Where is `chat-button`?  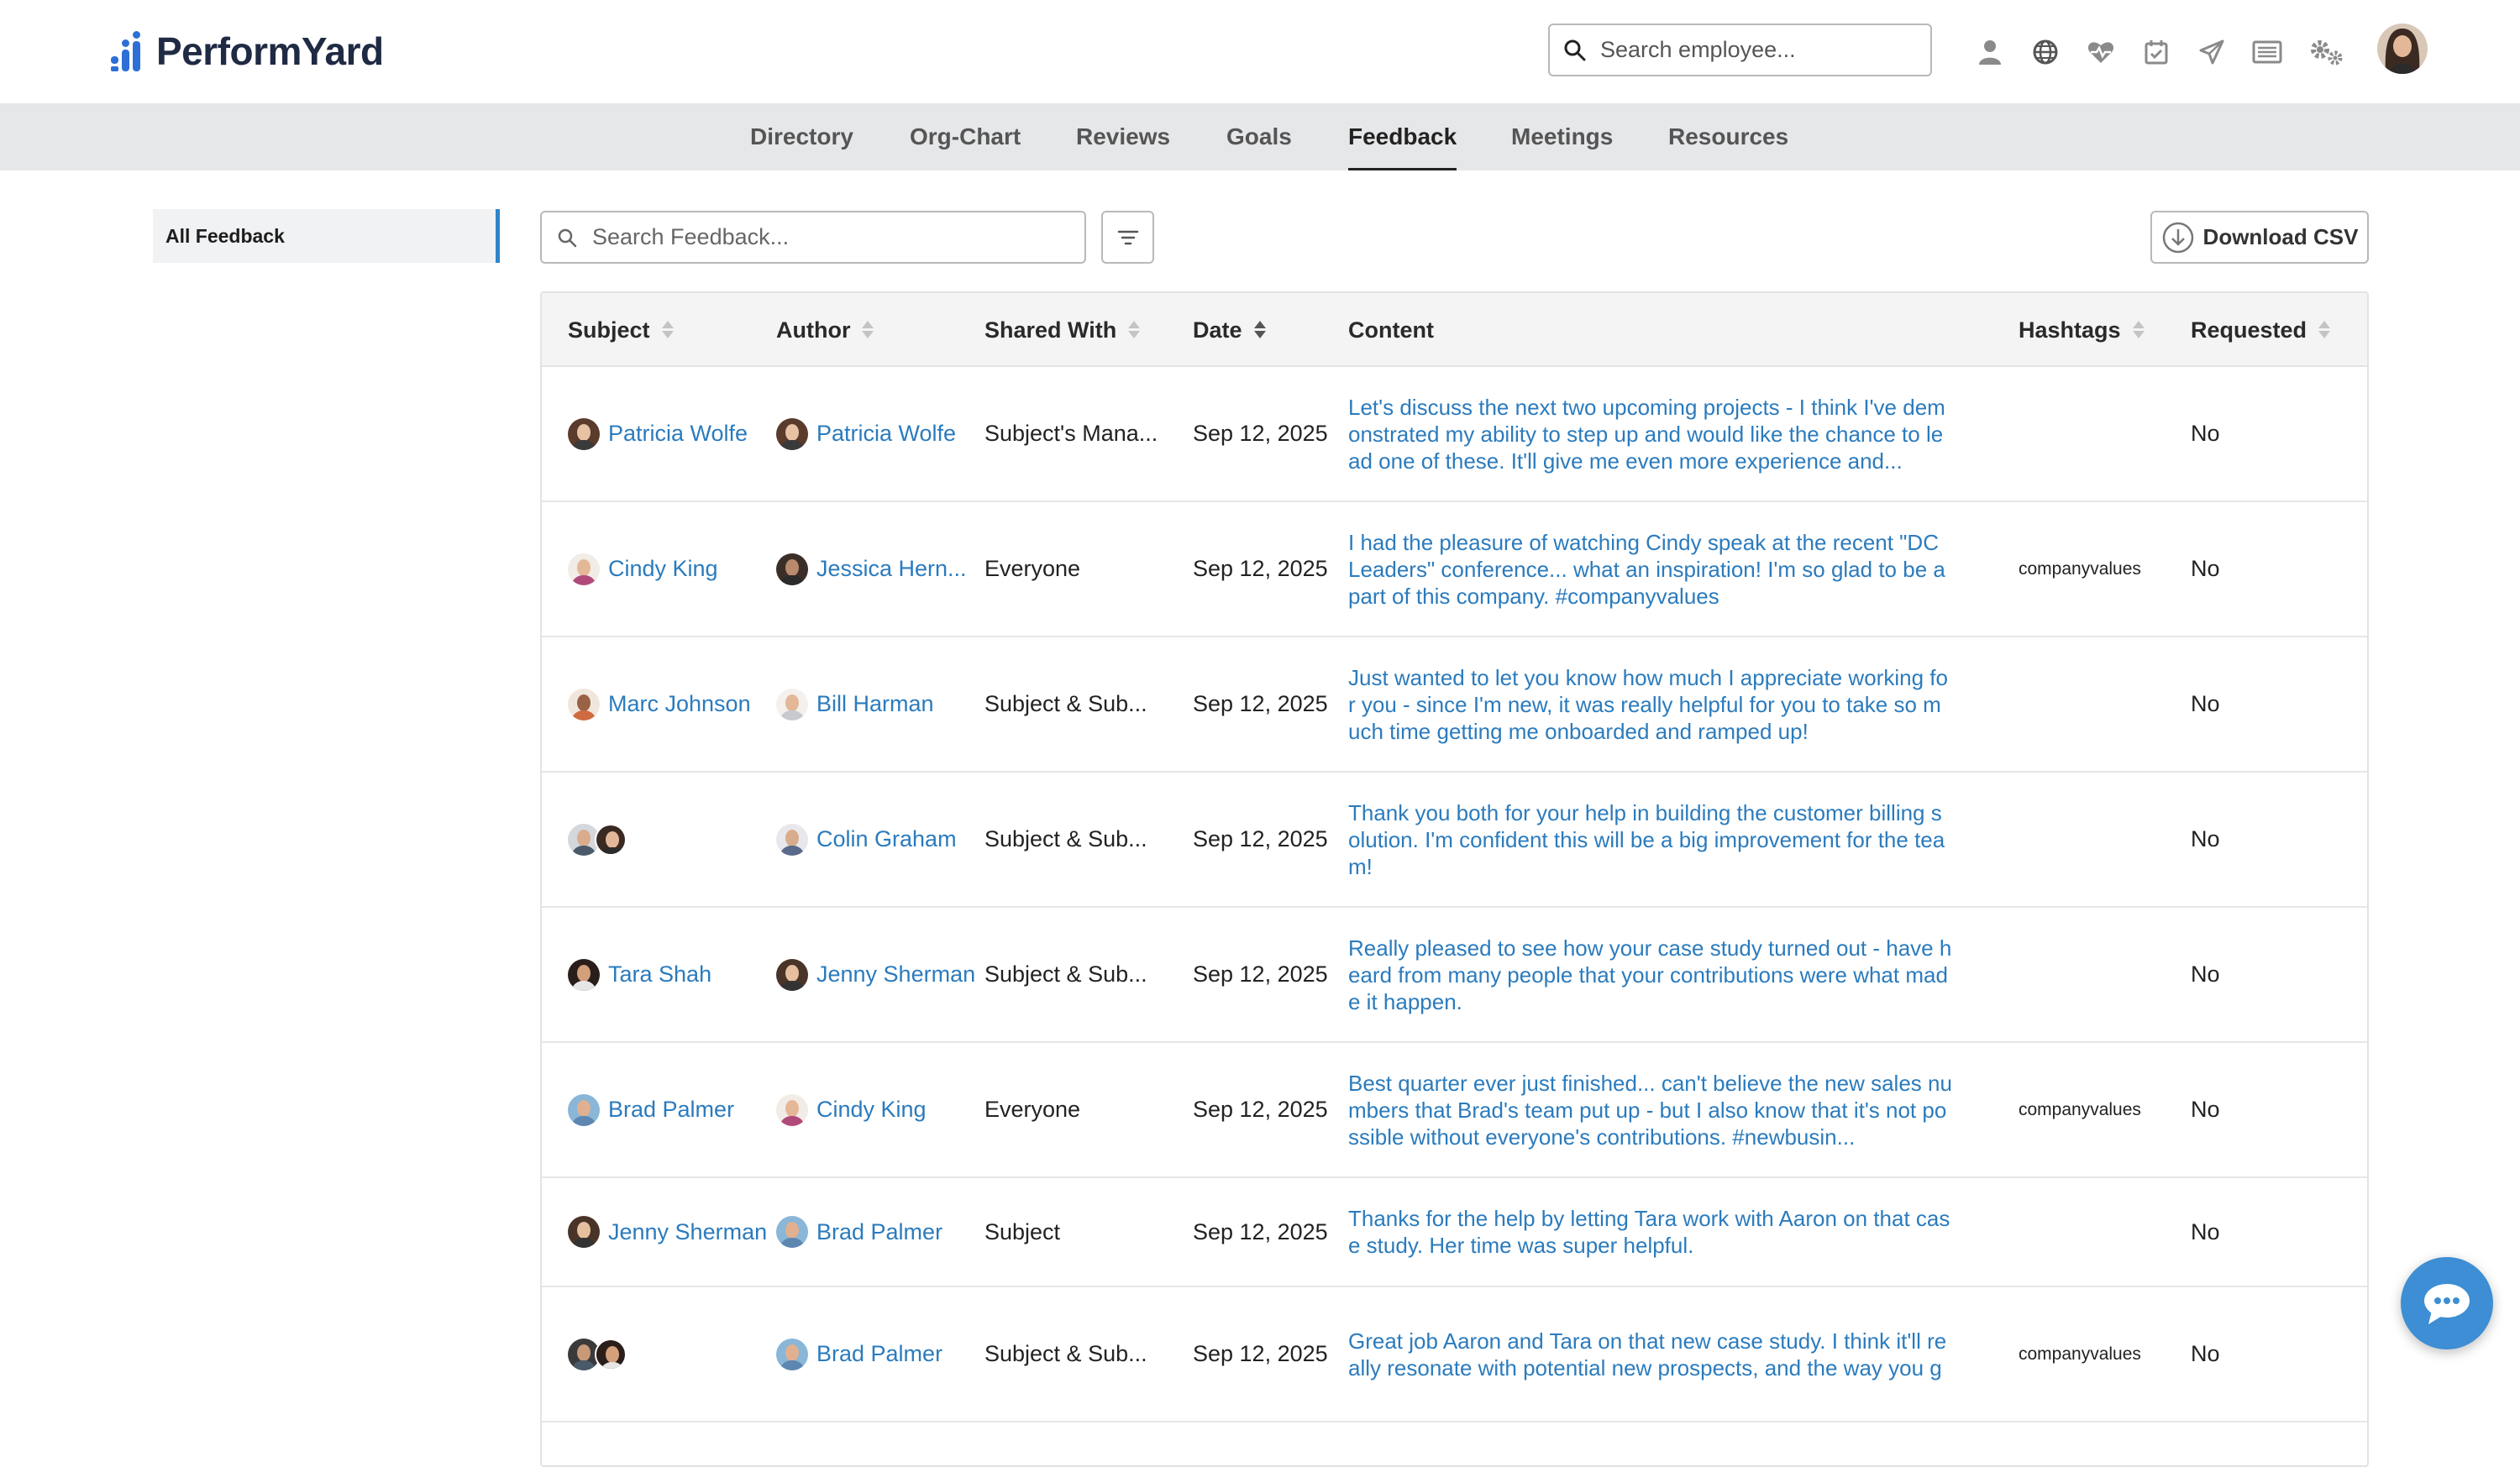
chat-button is located at coordinates (2447, 1303).